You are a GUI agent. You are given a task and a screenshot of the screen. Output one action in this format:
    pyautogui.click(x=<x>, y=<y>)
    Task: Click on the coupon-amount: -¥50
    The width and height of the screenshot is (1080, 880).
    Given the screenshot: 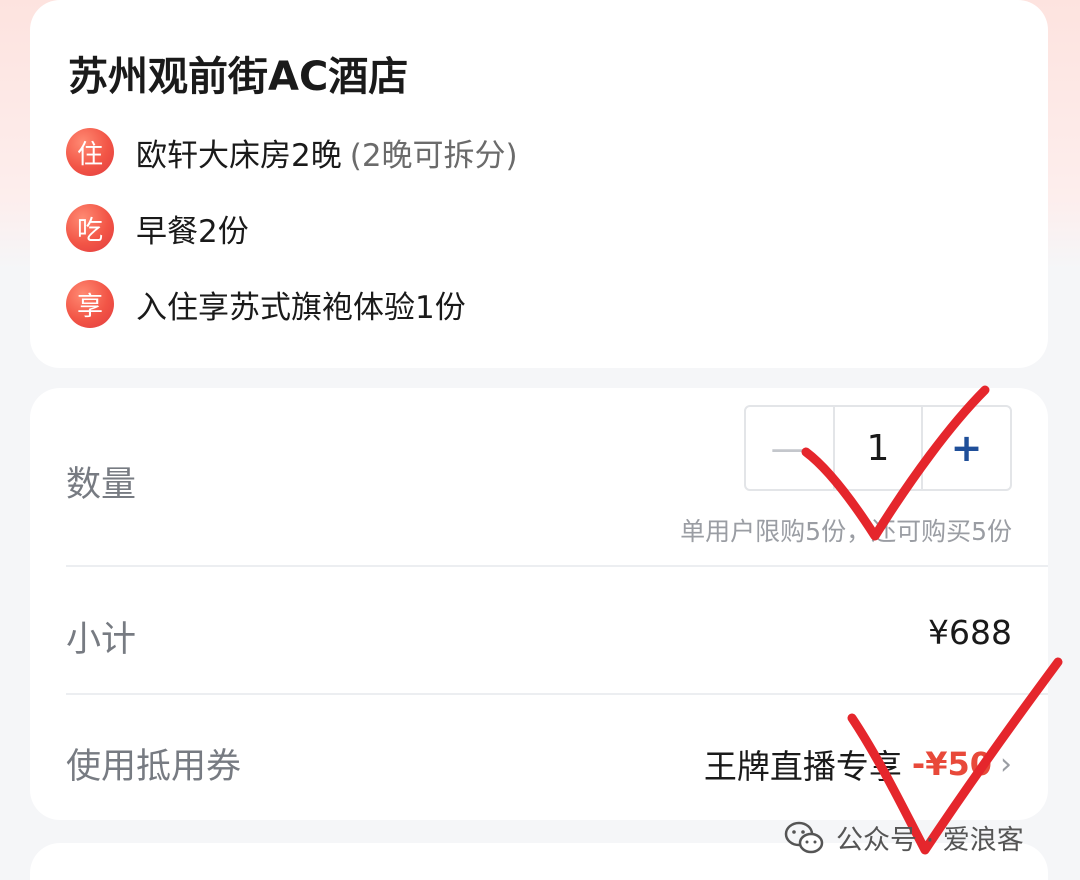 What is the action you would take?
    pyautogui.click(x=951, y=764)
    